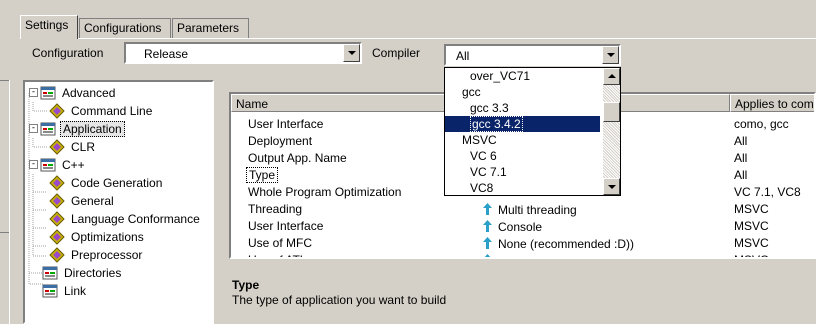  I want to click on tree-item-preprocessor: Preprocessor, so click(127, 255).